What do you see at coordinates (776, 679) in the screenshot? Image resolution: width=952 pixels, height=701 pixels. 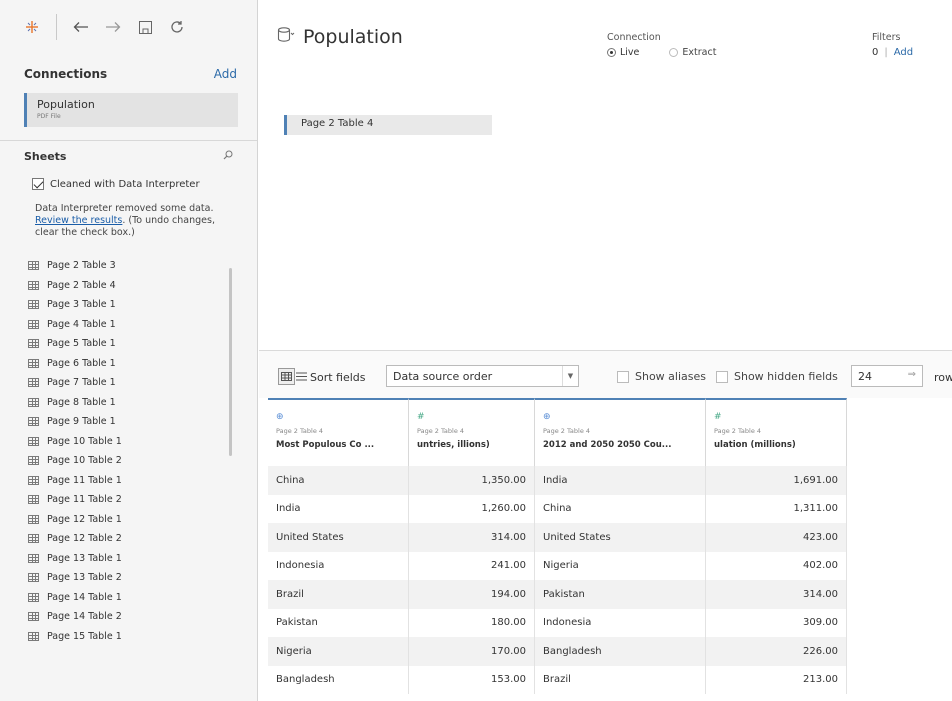 I see `table-cell: 213.00` at bounding box center [776, 679].